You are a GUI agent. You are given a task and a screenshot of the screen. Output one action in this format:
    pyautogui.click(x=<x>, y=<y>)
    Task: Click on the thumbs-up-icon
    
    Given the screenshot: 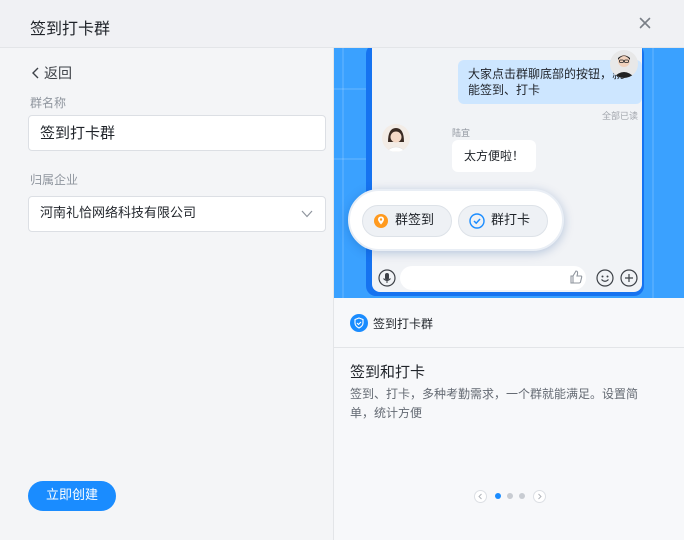 What is the action you would take?
    pyautogui.click(x=576, y=277)
    